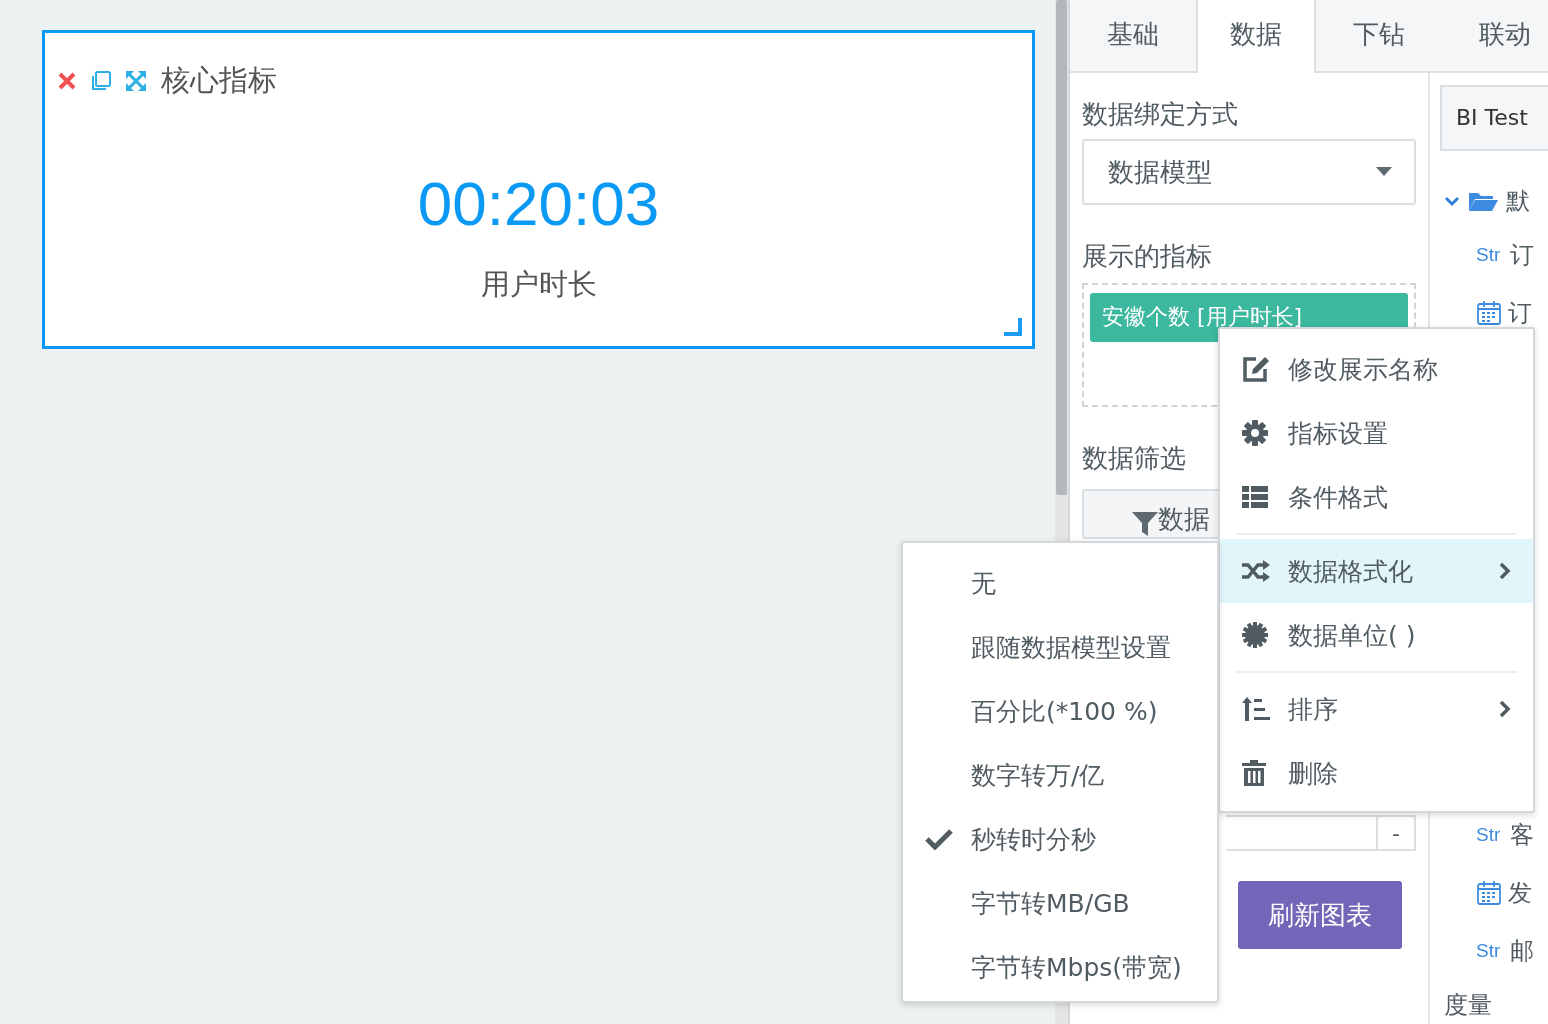 This screenshot has height=1024, width=1548. I want to click on section-label: 展示的指标, so click(1147, 256).